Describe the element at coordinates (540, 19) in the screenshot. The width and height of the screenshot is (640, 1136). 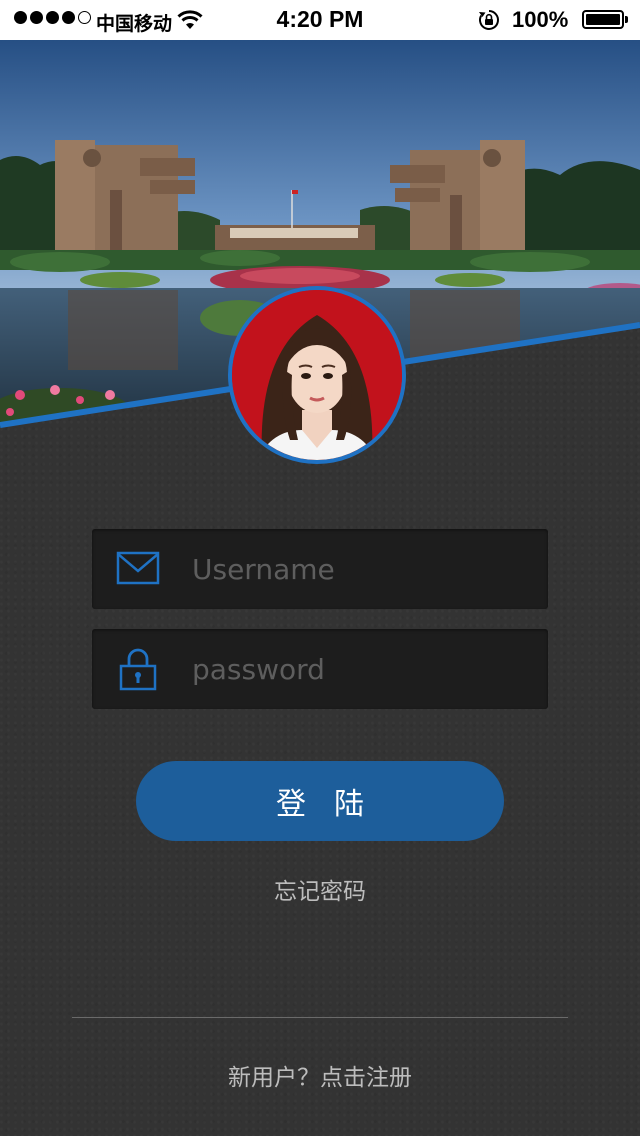
I see `battery-percent: 100%` at that location.